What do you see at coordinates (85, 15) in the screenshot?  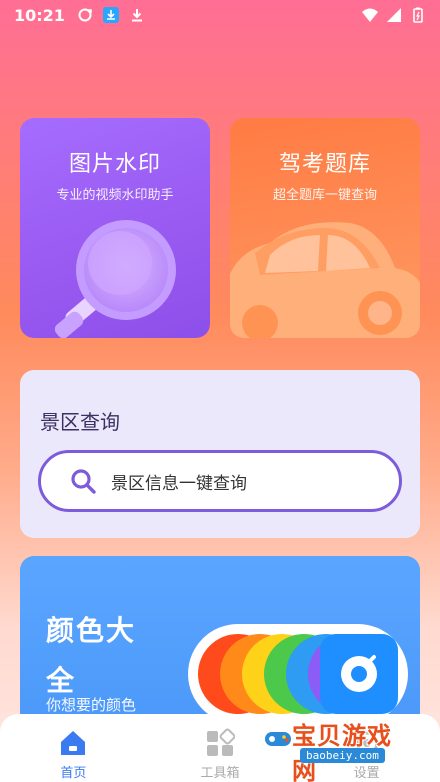 I see `sync-icon` at bounding box center [85, 15].